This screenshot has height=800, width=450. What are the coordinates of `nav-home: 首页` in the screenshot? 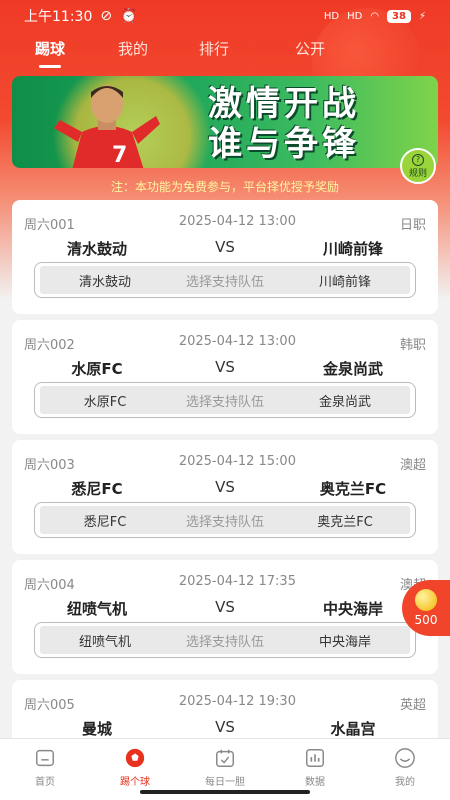 It's located at (45, 769).